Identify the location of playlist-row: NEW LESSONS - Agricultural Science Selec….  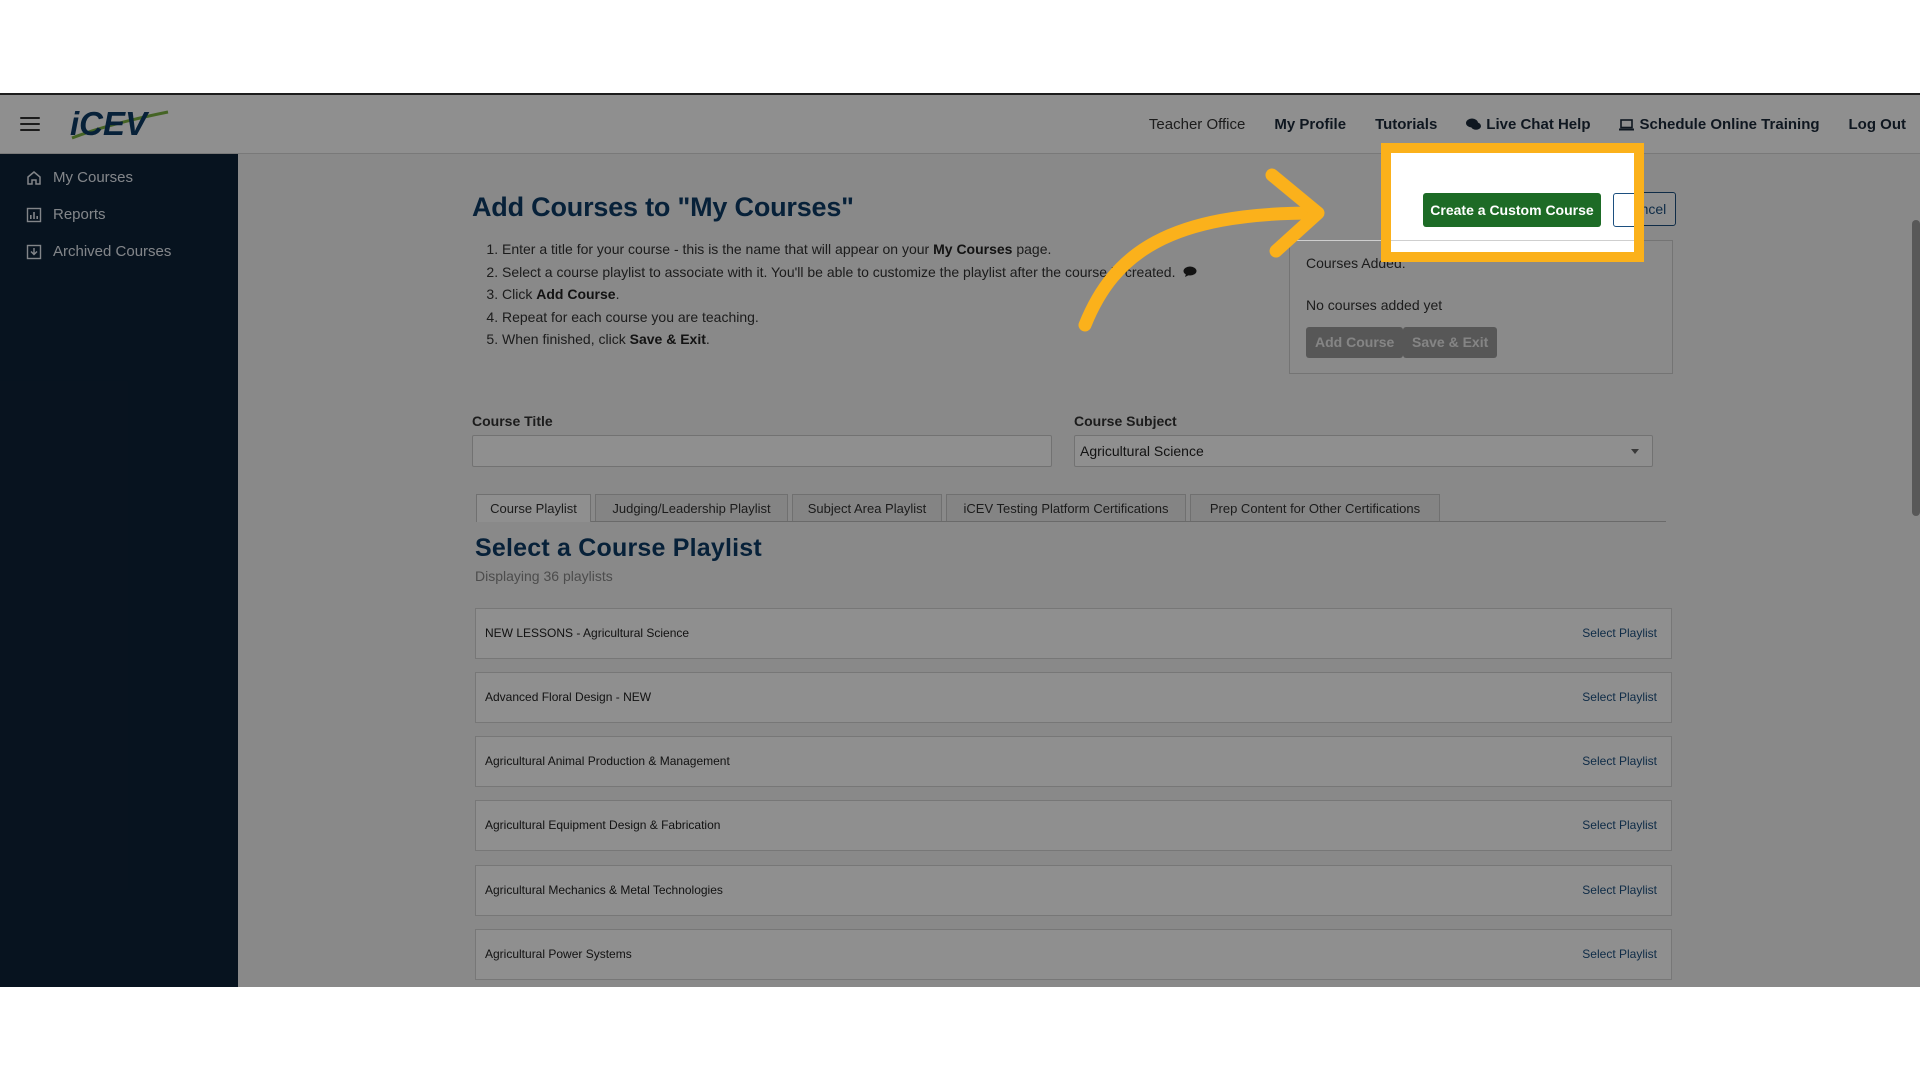
(1073, 633).